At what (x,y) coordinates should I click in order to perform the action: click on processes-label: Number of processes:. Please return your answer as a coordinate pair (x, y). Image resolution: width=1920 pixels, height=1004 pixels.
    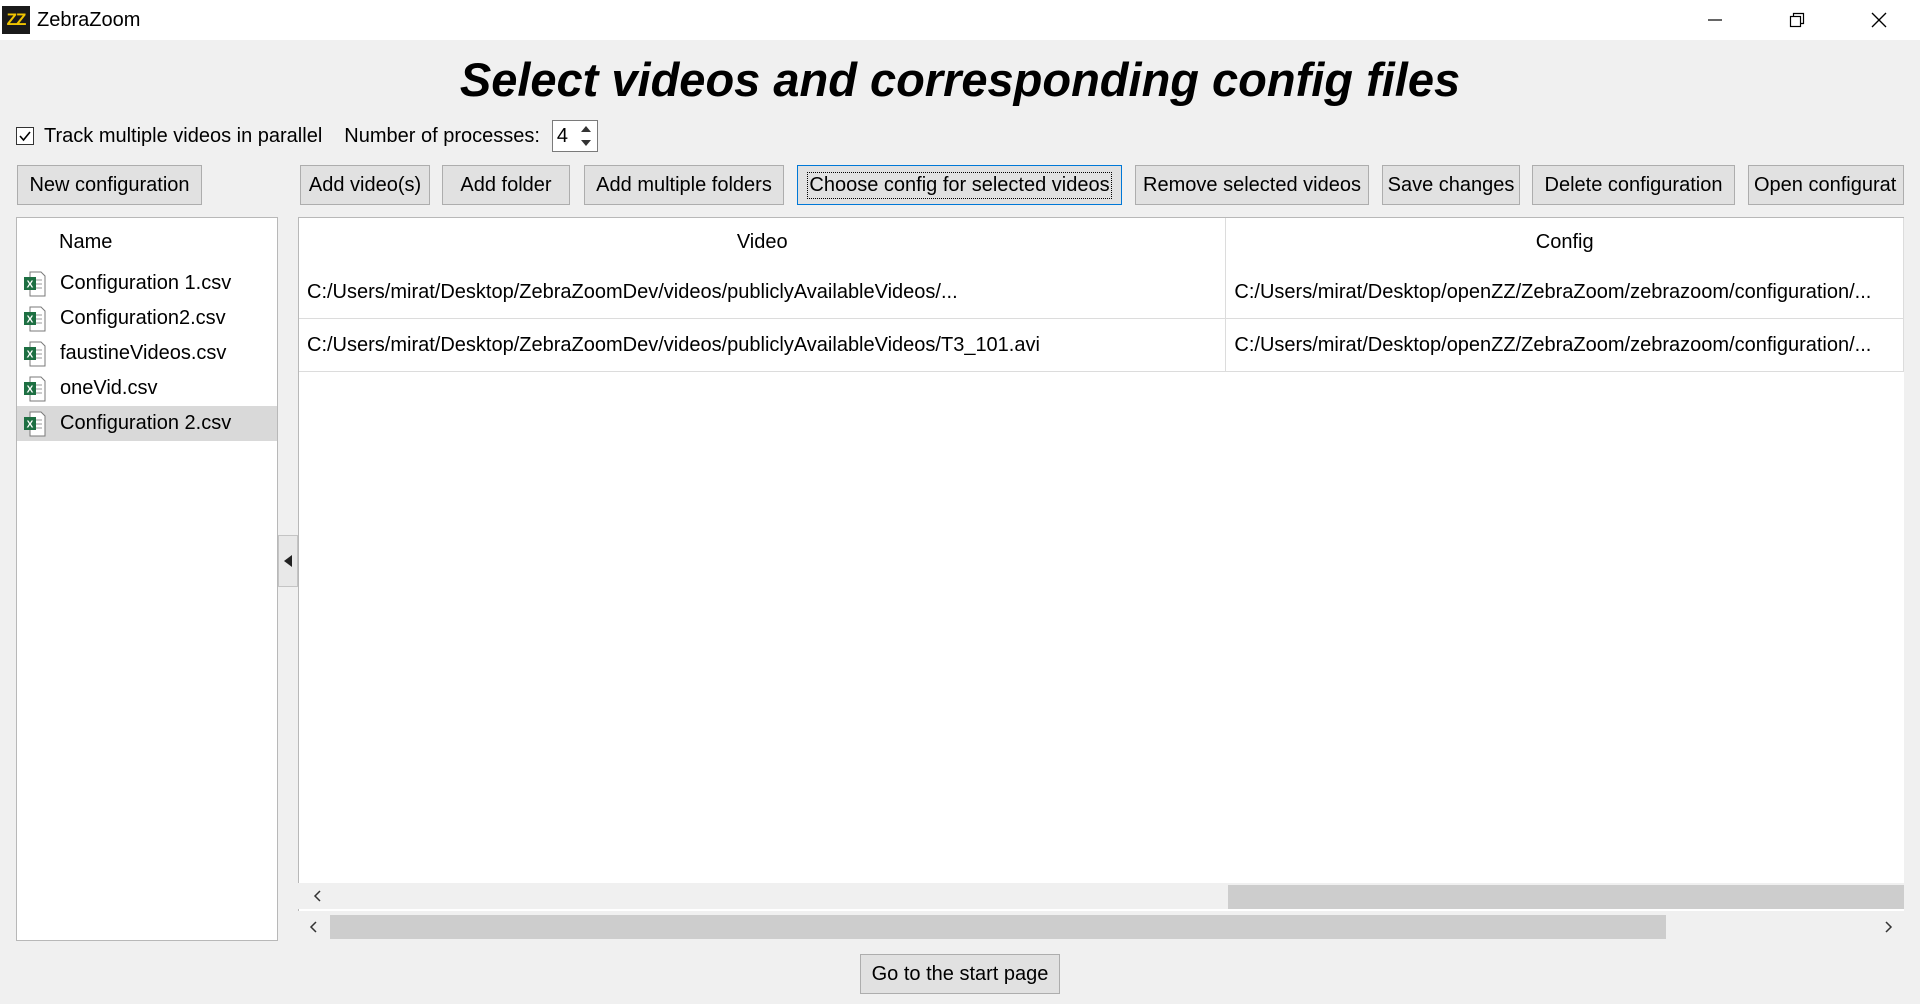
    Looking at the image, I should click on (442, 135).